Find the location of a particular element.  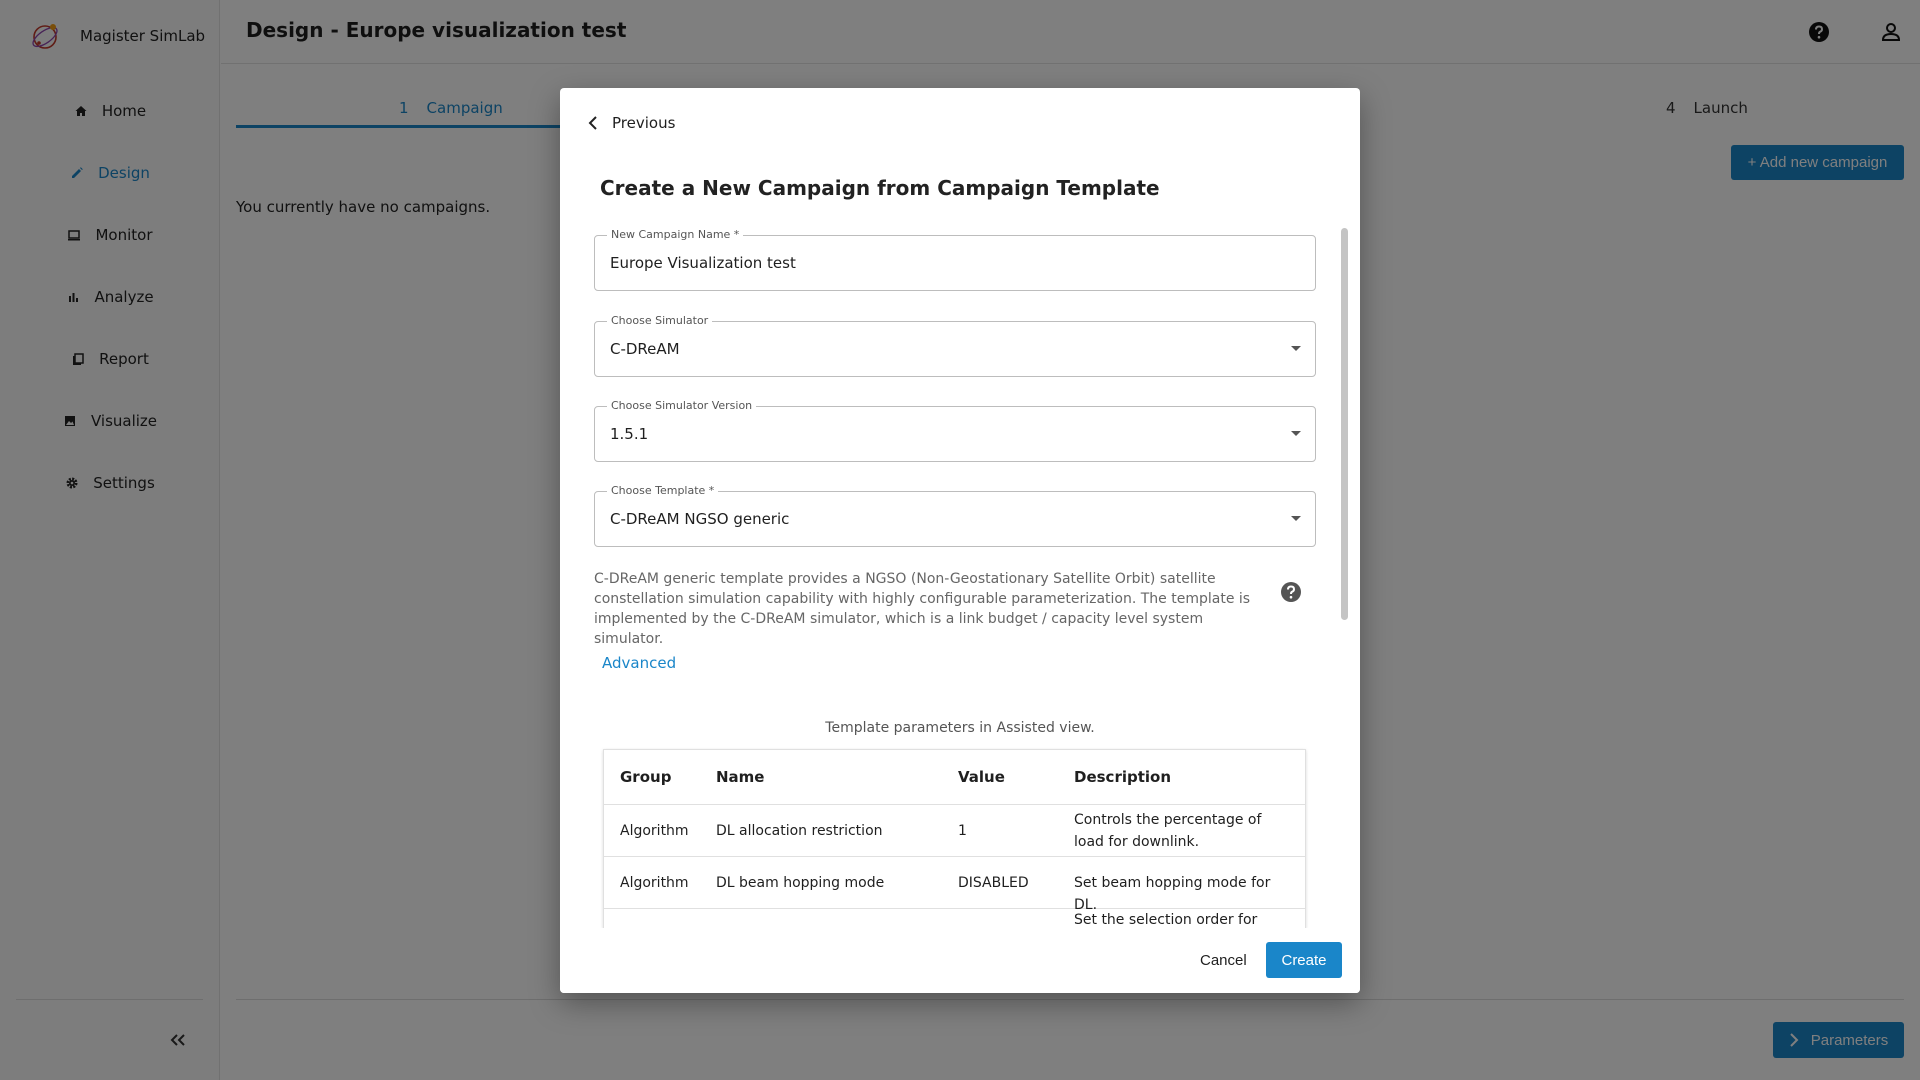

simulator-label: Choose Simulator is located at coordinates (660, 320).